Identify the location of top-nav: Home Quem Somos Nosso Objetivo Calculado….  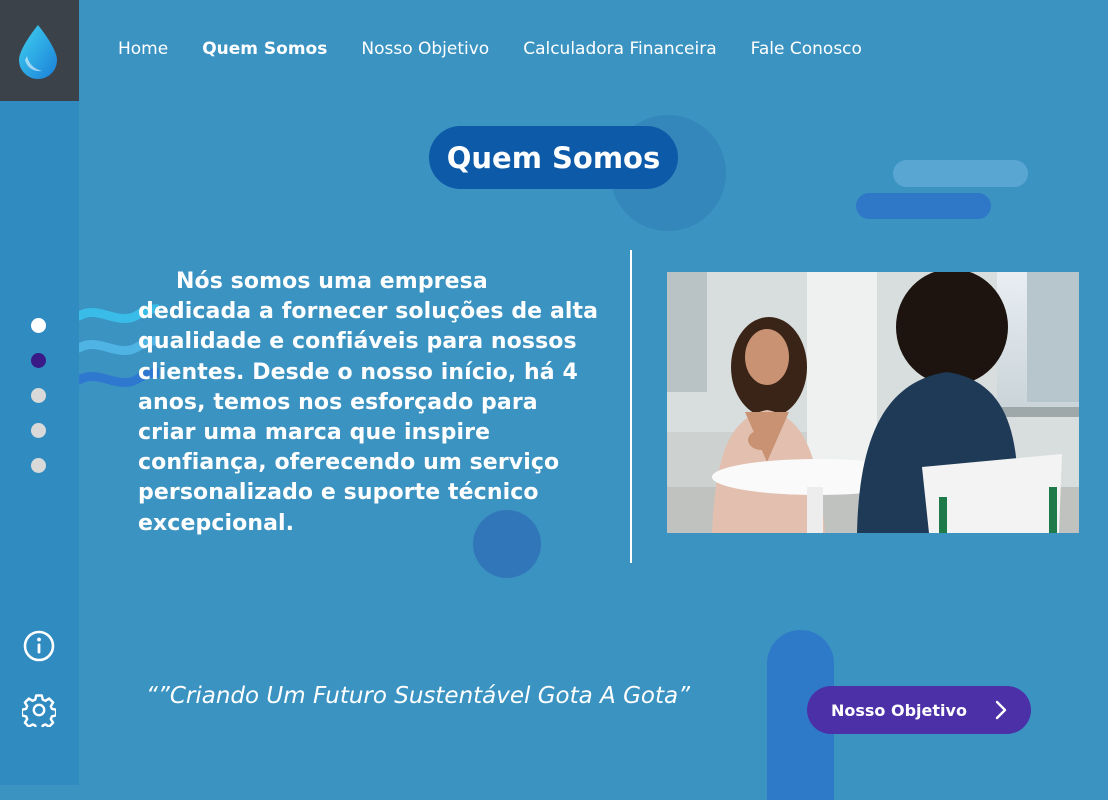
(507, 49).